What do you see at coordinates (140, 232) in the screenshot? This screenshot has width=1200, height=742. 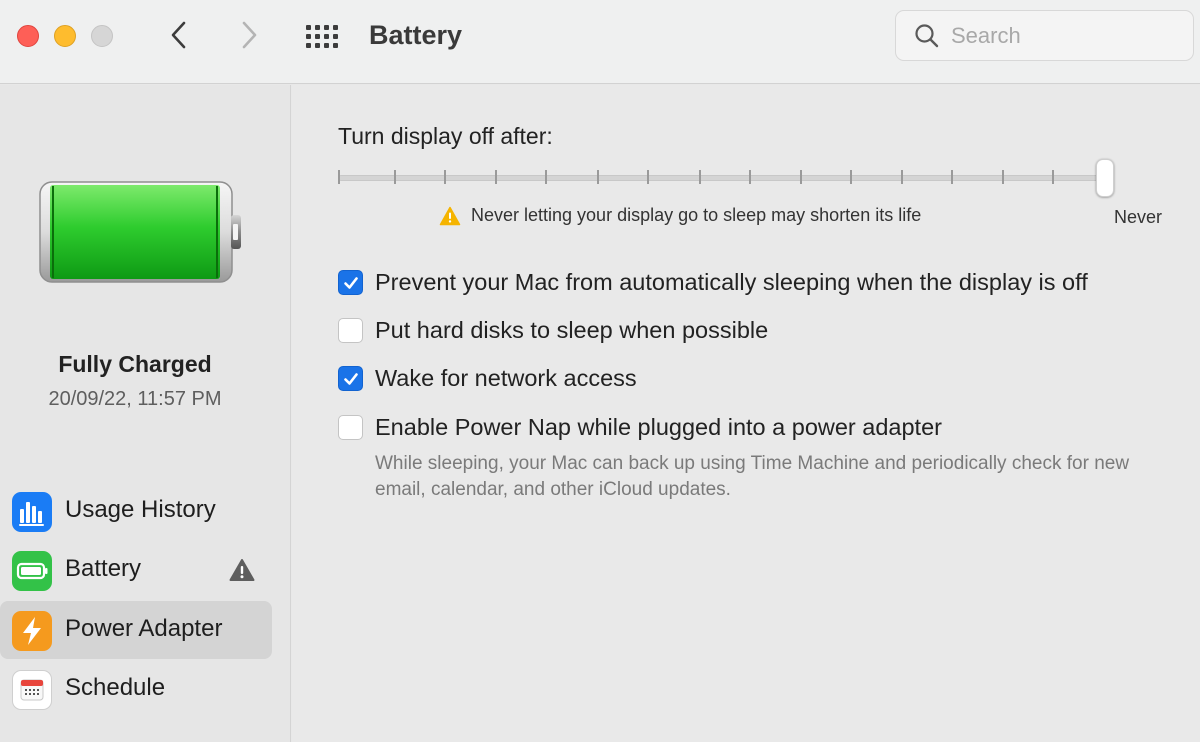 I see `battery-level-icon` at bounding box center [140, 232].